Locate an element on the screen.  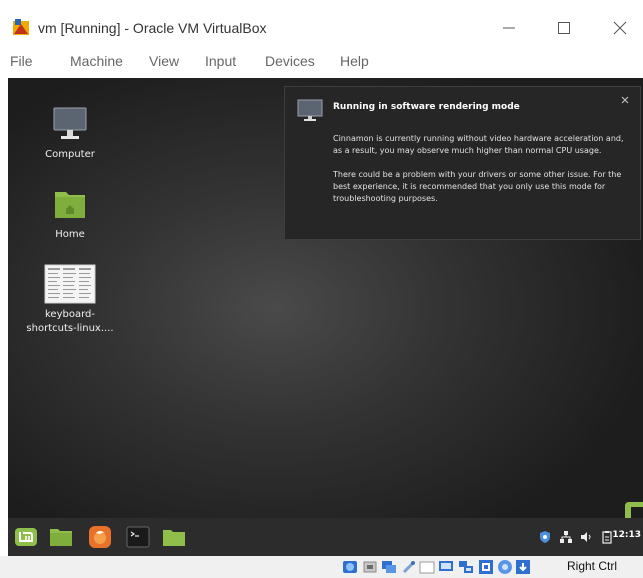
home-folder-icon is located at coordinates (70, 205).